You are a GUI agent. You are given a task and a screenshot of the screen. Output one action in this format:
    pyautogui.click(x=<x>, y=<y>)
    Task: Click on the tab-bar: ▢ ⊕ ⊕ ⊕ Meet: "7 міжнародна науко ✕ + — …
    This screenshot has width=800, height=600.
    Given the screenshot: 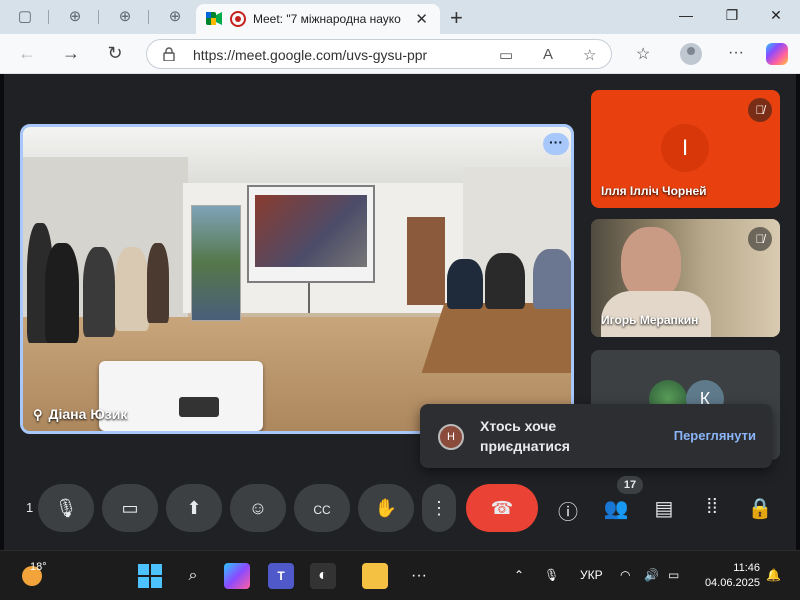 What is the action you would take?
    pyautogui.click(x=400, y=17)
    